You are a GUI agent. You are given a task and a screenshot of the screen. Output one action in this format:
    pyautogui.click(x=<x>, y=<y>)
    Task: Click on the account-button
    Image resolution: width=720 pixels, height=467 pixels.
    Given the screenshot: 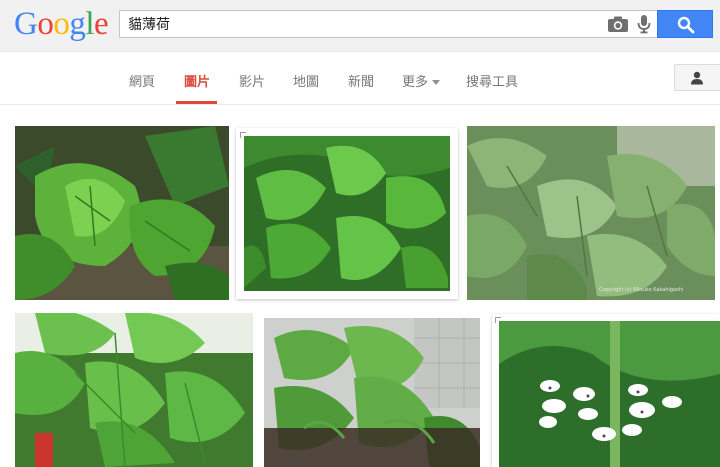 What is the action you would take?
    pyautogui.click(x=697, y=77)
    